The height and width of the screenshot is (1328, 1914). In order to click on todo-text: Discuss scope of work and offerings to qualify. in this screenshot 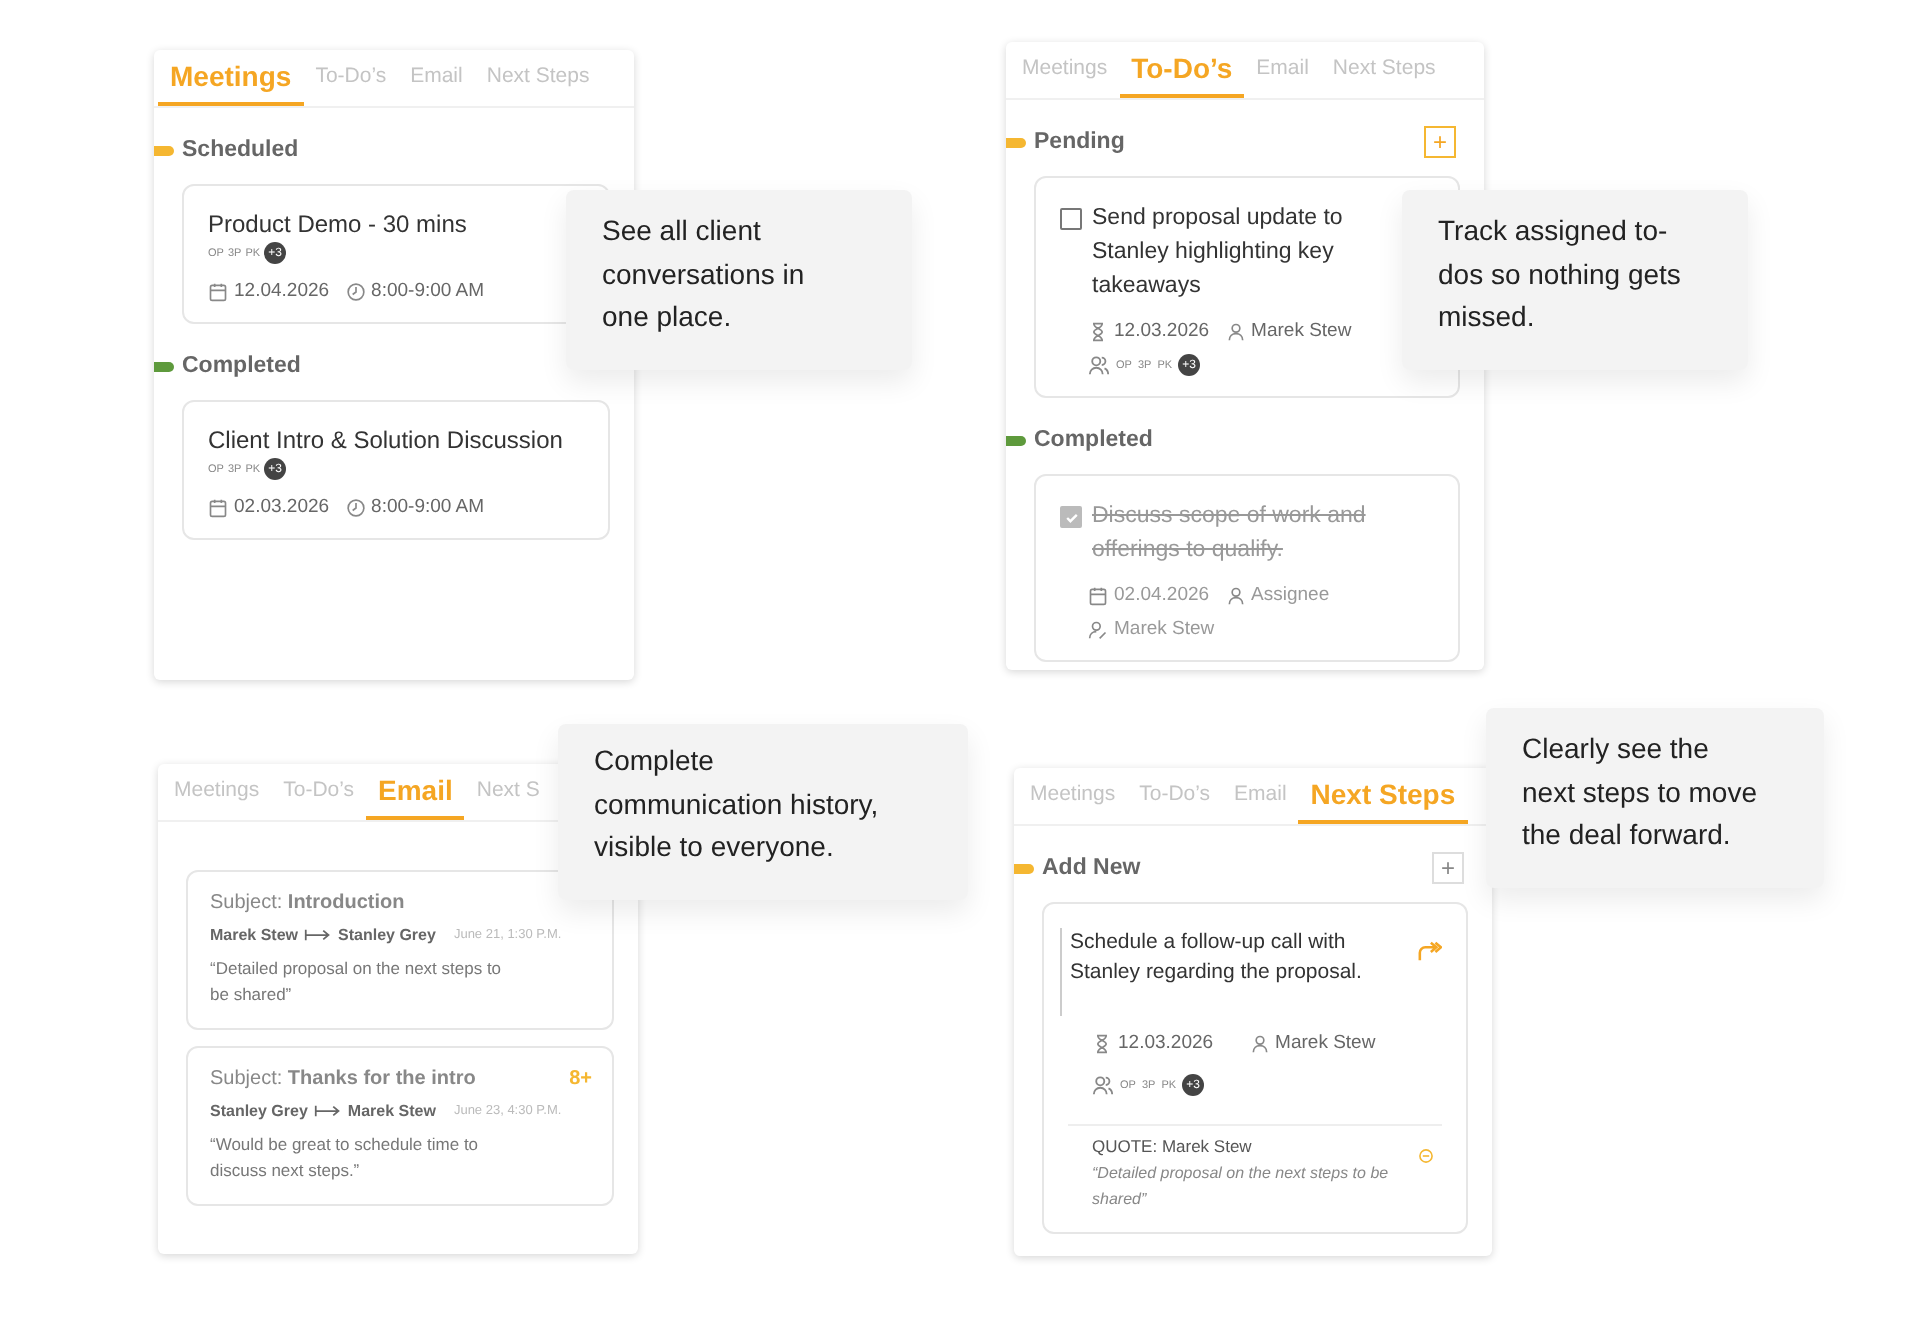, I will do `click(1230, 534)`.